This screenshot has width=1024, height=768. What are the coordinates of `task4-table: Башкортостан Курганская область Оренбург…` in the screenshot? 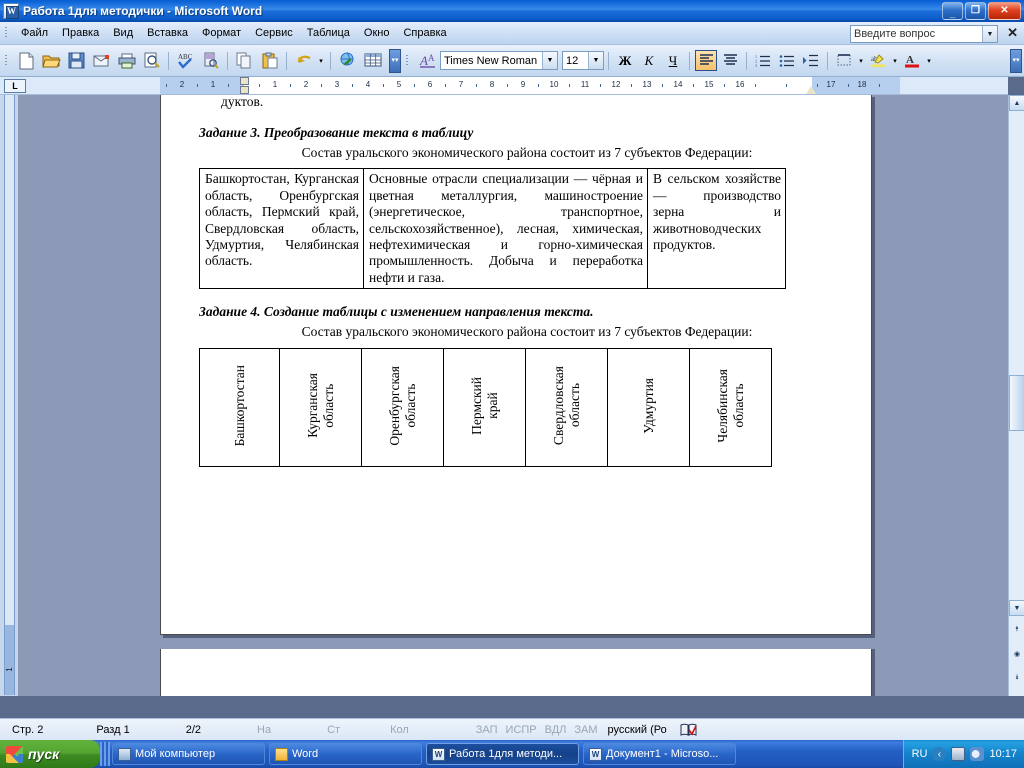 It's located at (485, 408).